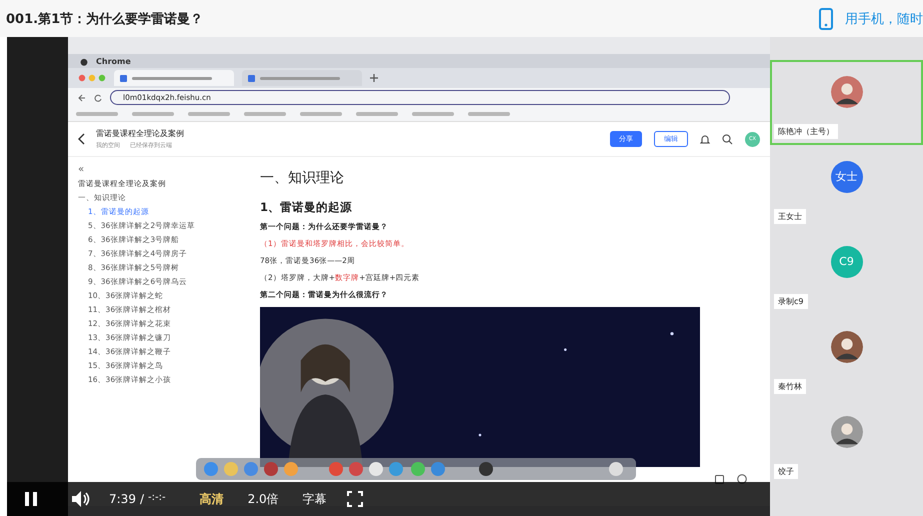  I want to click on current-time: 7:39, so click(122, 499).